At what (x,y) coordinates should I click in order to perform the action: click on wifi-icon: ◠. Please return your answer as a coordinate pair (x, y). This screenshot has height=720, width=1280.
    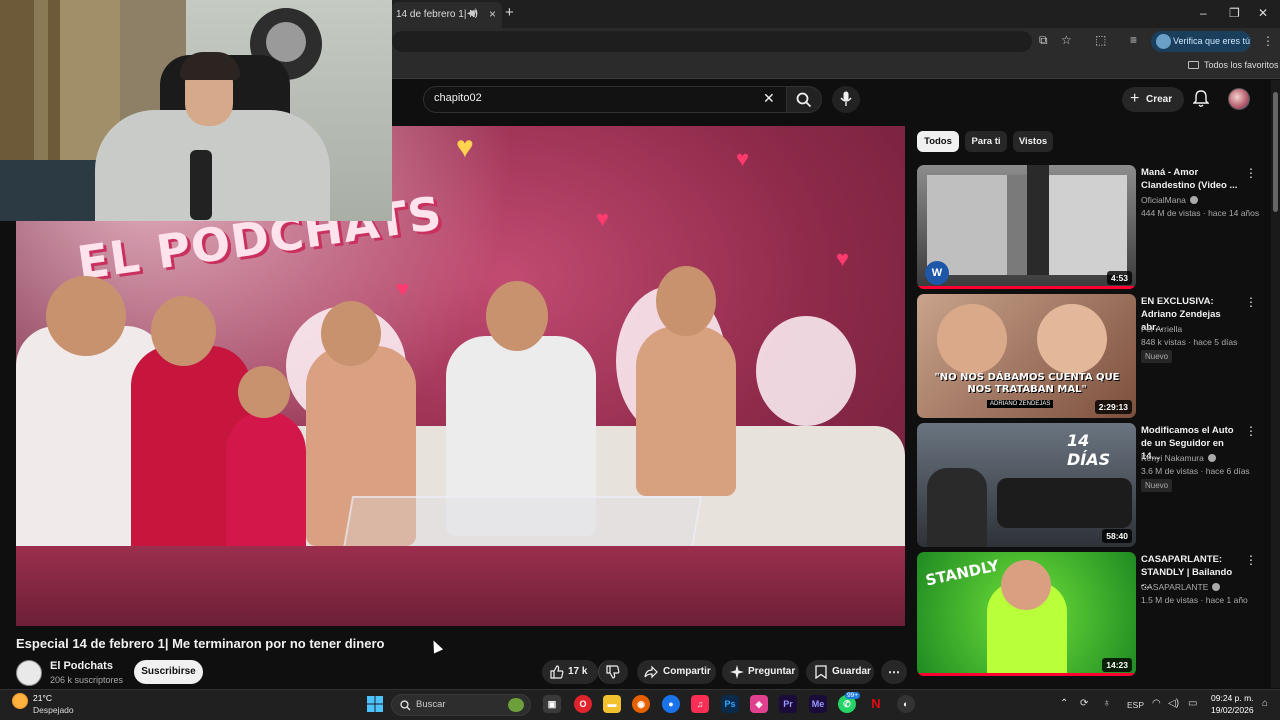
    Looking at the image, I should click on (1156, 703).